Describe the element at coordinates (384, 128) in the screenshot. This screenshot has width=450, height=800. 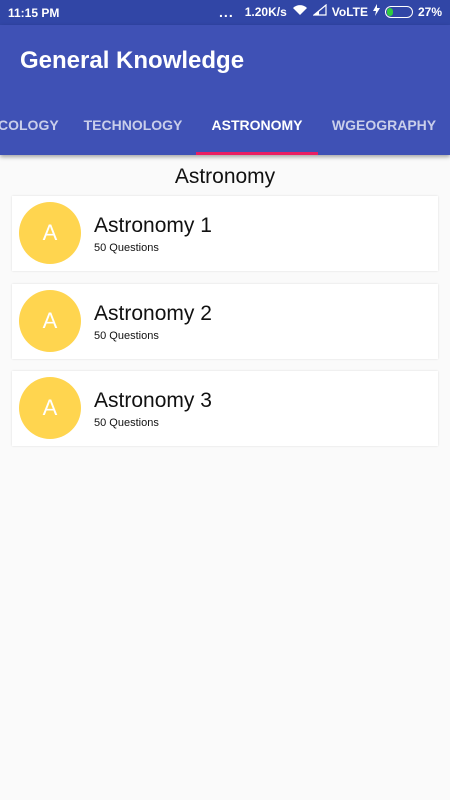
I see `tab-wgeography: WGEOGRAPHY` at that location.